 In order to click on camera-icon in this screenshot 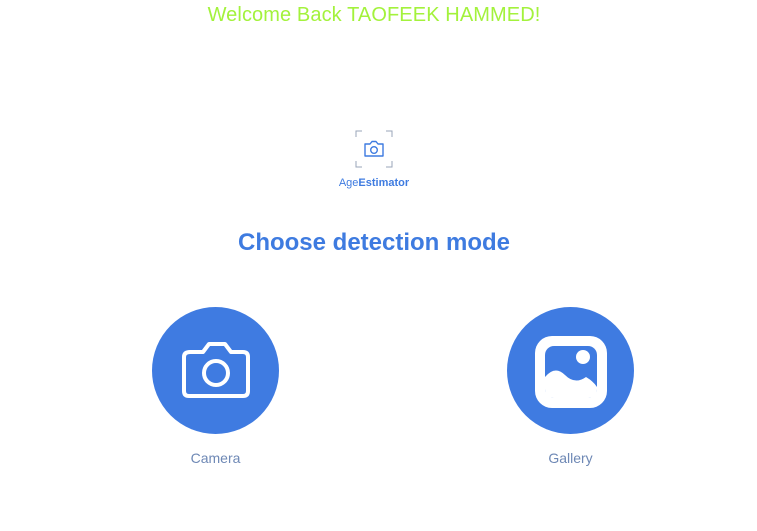, I will do `click(216, 370)`.